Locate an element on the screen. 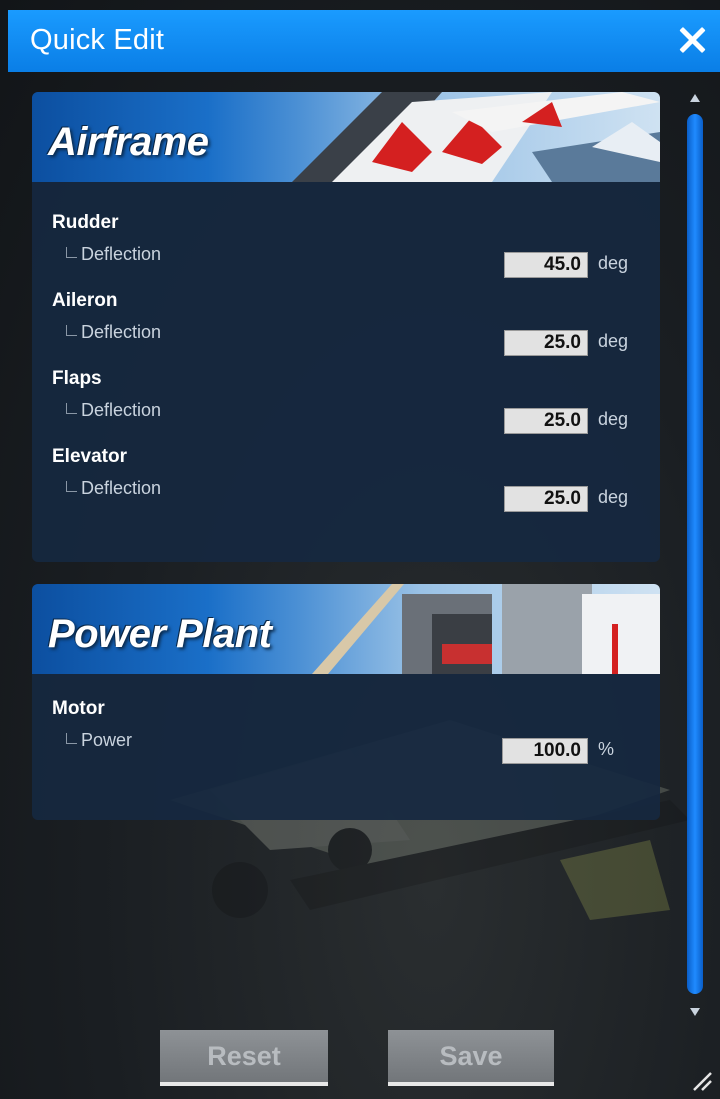 Image resolution: width=720 pixels, height=1099 pixels. vertical-scrollbar is located at coordinates (695, 556).